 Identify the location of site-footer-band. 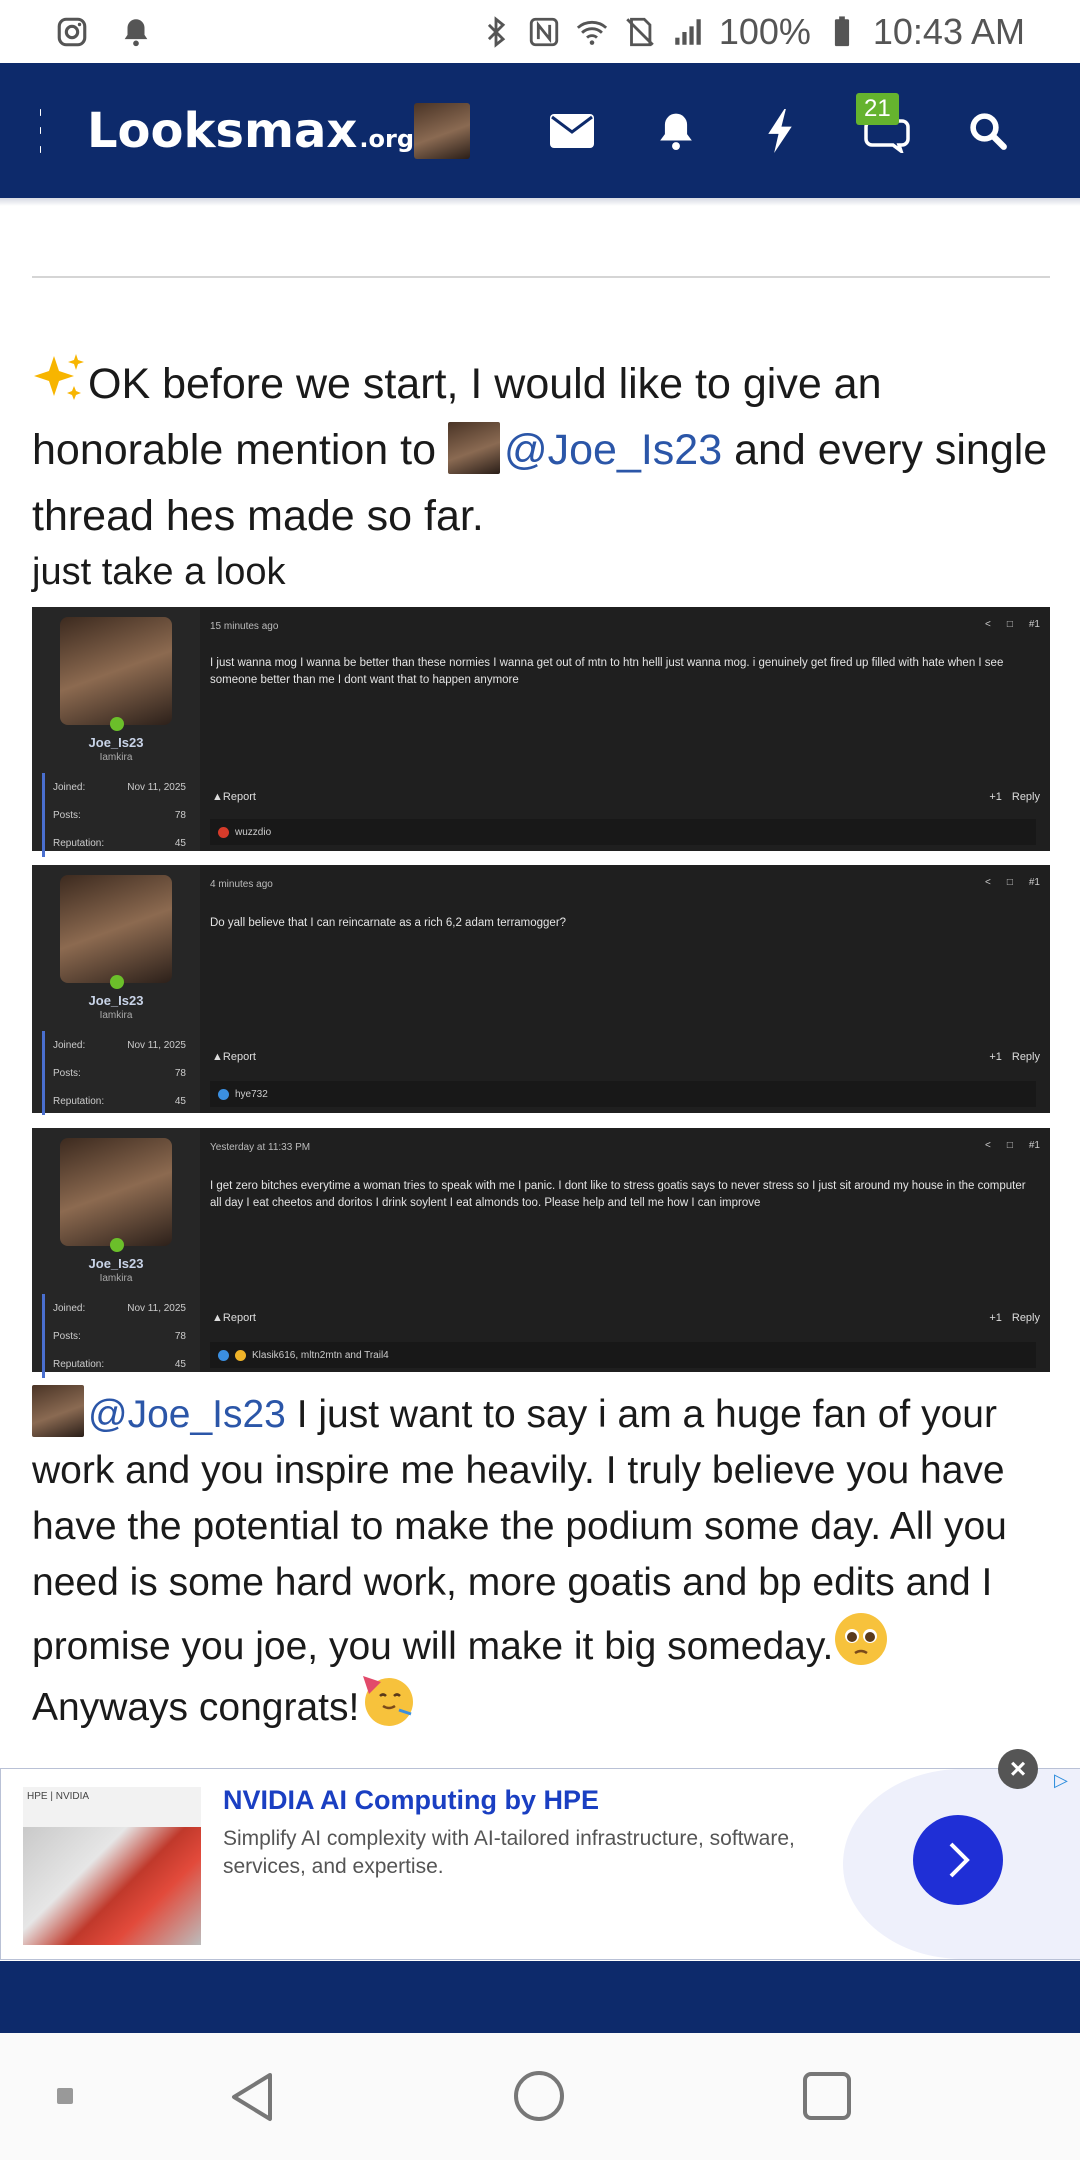
(540, 1997).